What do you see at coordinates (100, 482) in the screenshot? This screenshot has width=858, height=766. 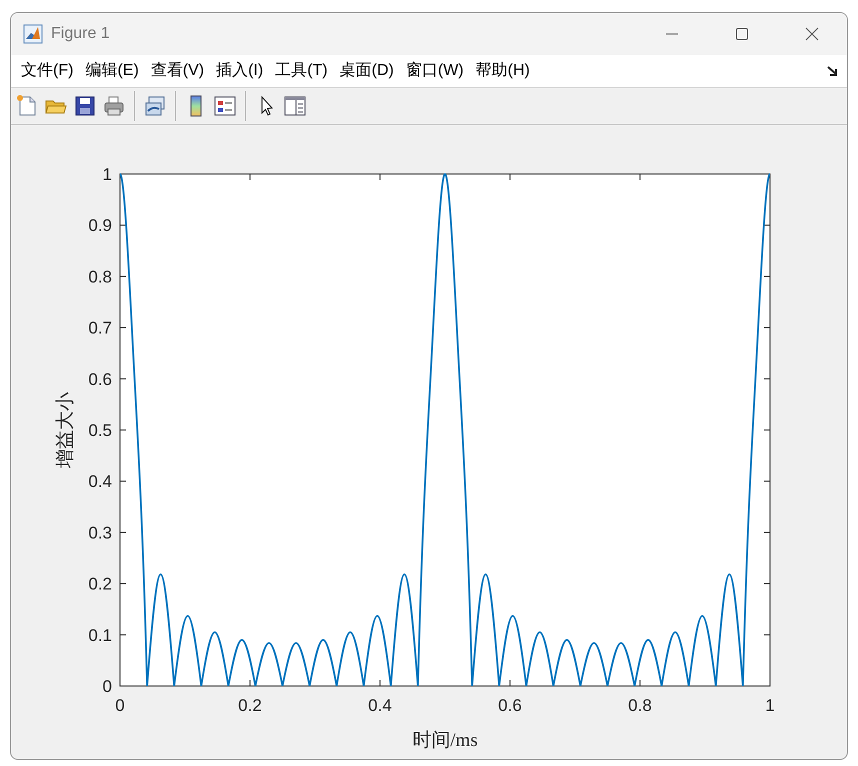 I see `y-tick-label: 0.4` at bounding box center [100, 482].